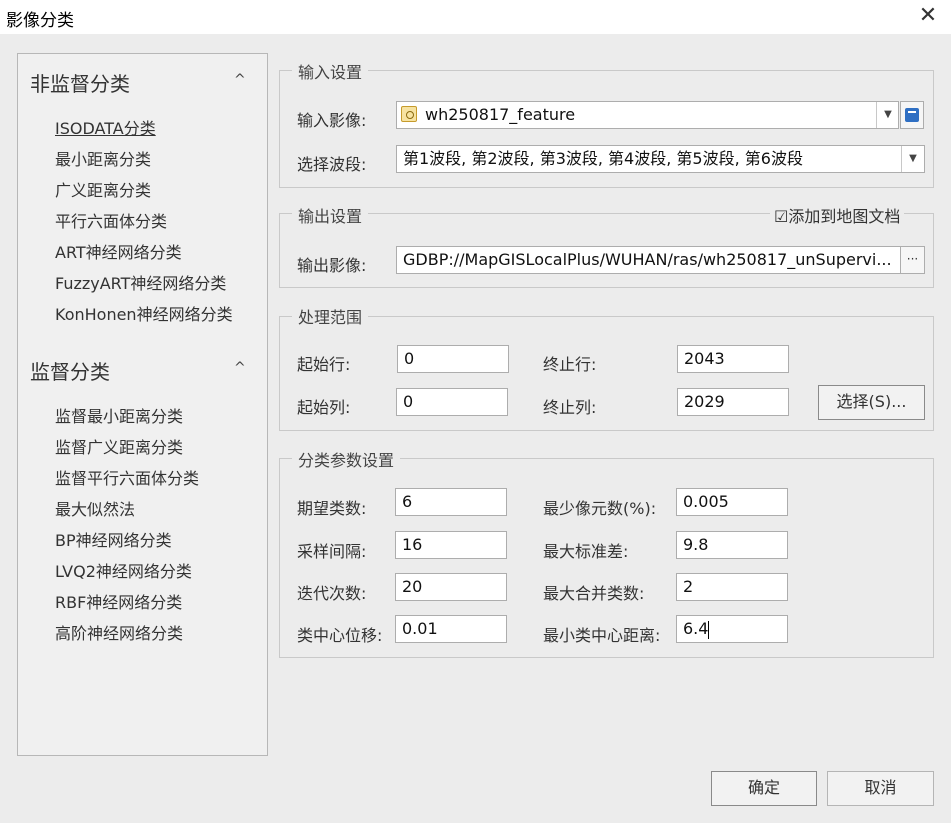  Describe the element at coordinates (733, 359) in the screenshot. I see `end-row-input: 2043` at that location.